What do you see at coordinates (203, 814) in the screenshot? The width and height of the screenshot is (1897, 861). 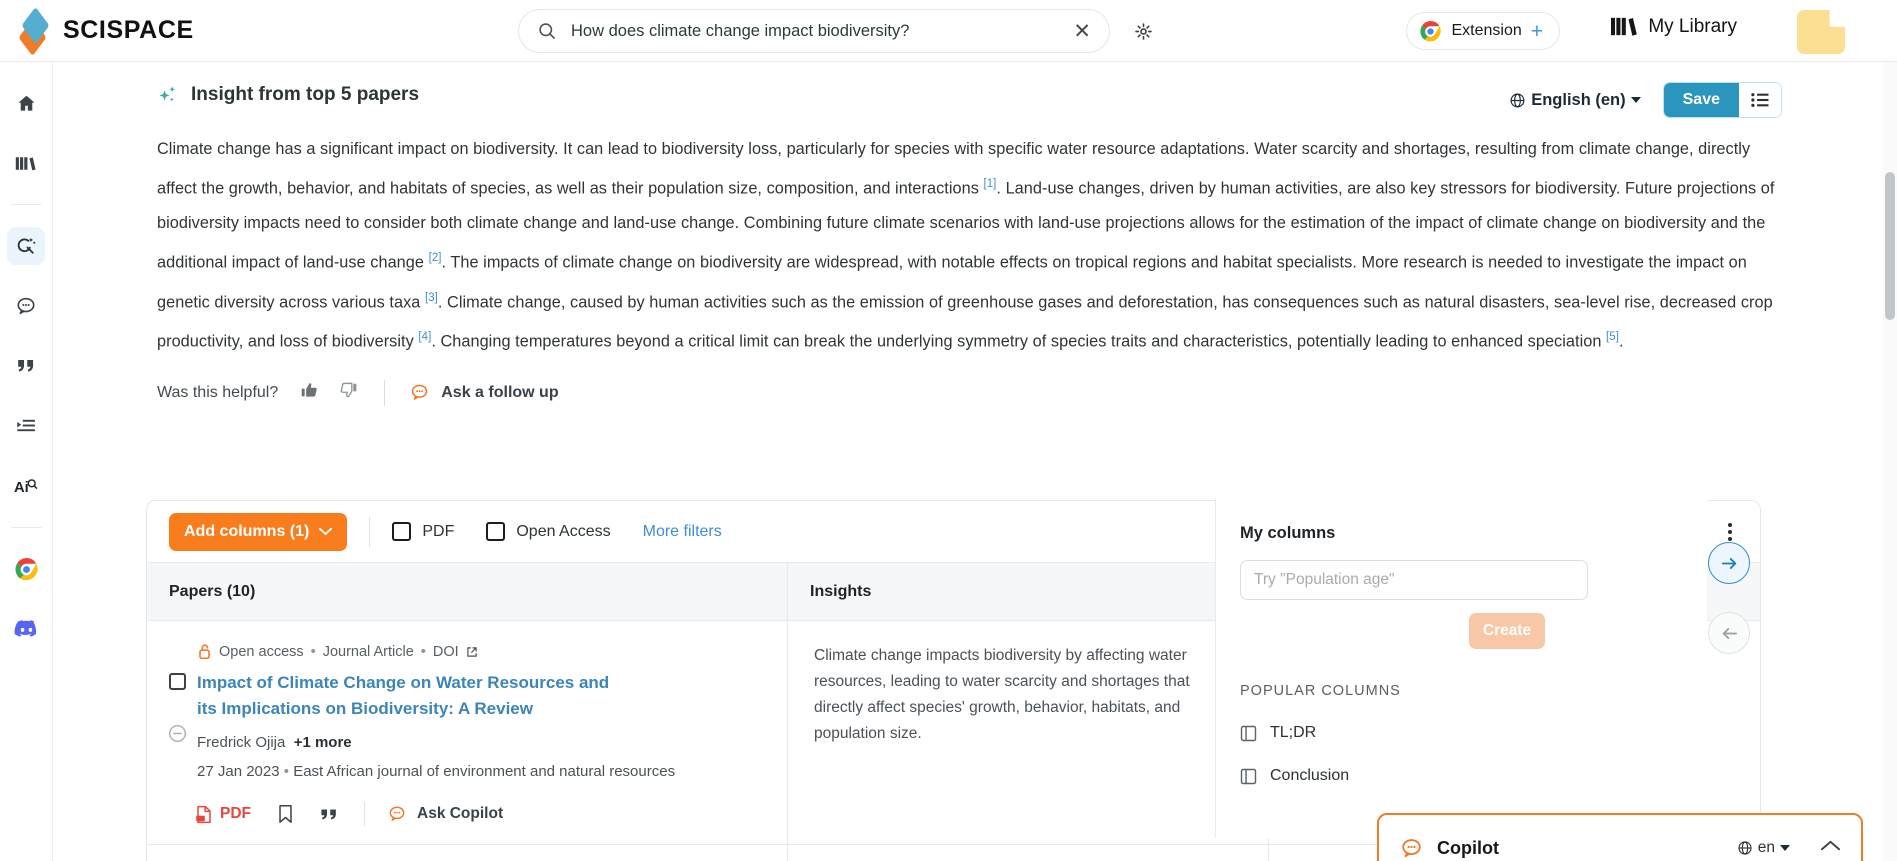 I see `pdf-file-icon` at bounding box center [203, 814].